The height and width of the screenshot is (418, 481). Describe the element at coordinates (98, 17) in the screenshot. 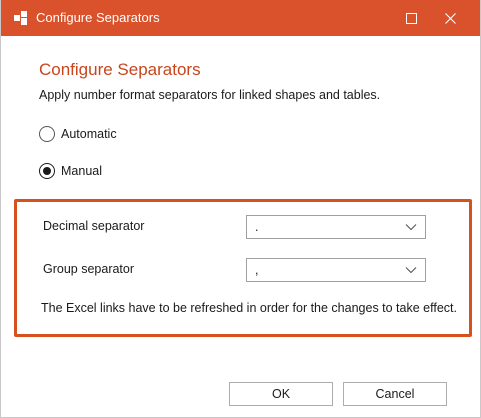

I see `window-title: Configure Separators` at that location.